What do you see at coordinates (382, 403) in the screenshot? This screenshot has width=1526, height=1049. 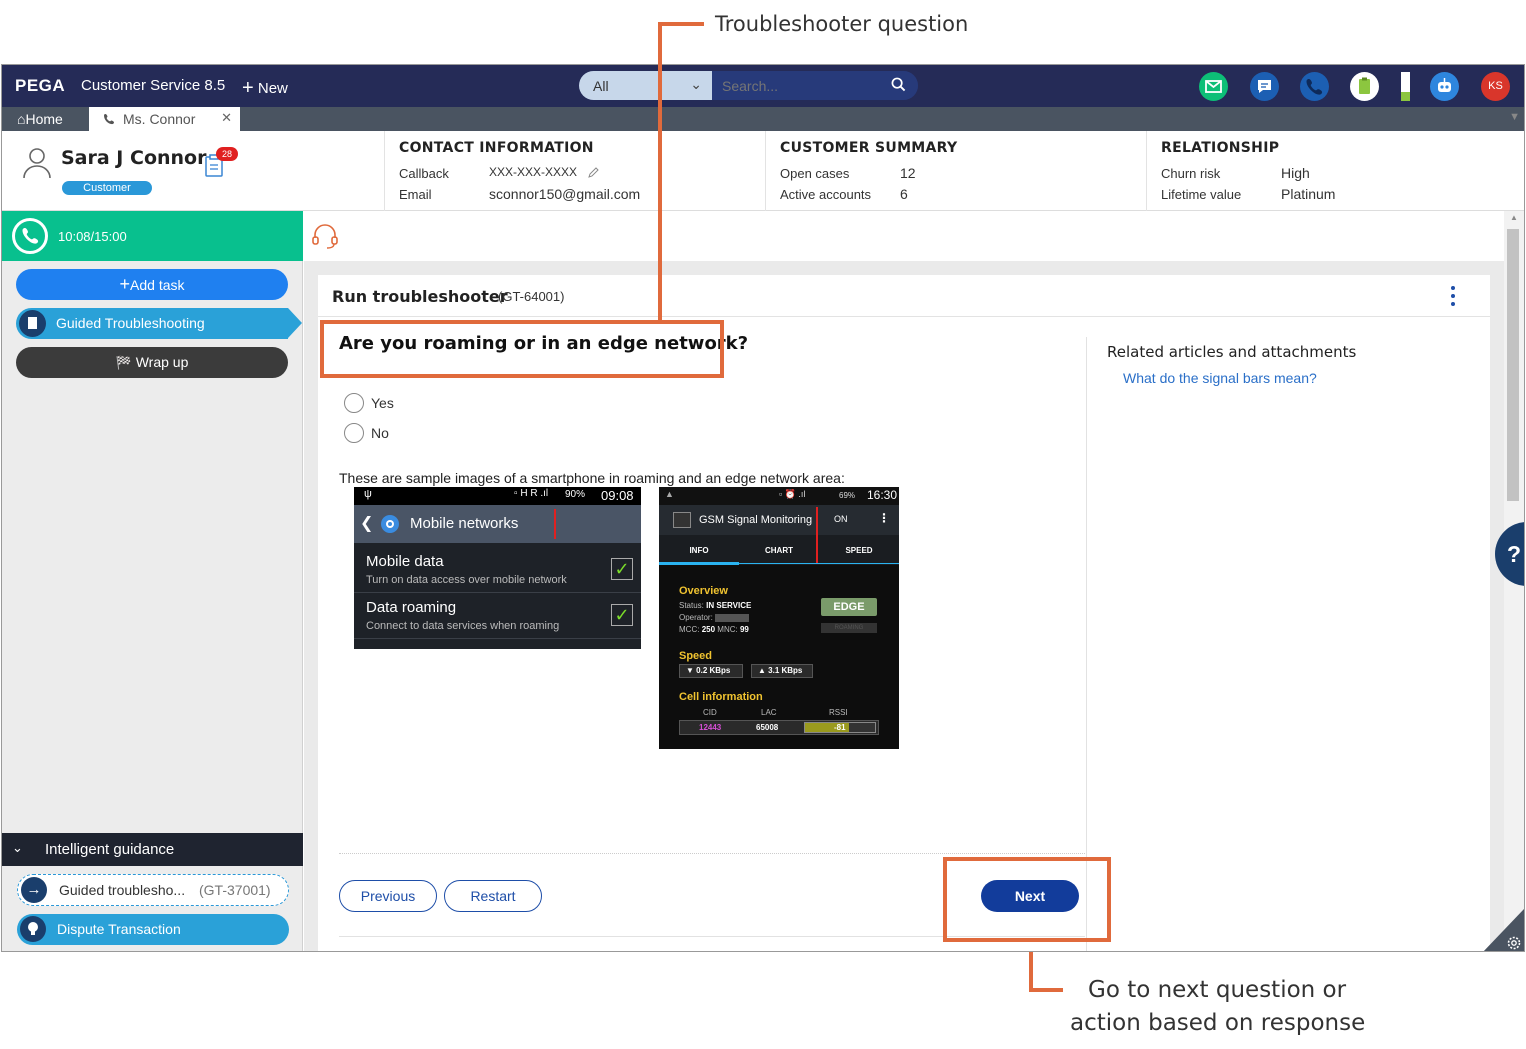 I see `option-yes-label: Yes` at bounding box center [382, 403].